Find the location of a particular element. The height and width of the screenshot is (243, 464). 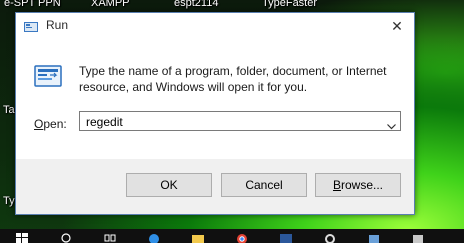

open-label-accesskey: O is located at coordinates (39, 124).